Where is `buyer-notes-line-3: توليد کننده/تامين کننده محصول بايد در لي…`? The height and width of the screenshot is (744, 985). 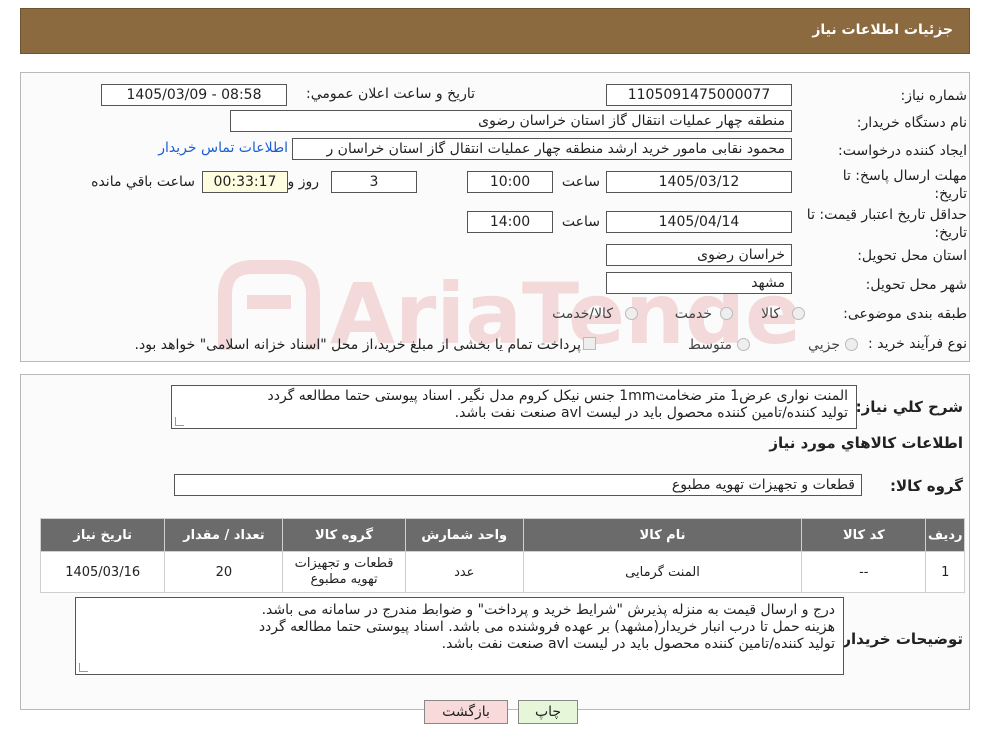
buyer-notes-line-3: توليد کننده/تامين کننده محصول بايد در لي… is located at coordinates (638, 644).